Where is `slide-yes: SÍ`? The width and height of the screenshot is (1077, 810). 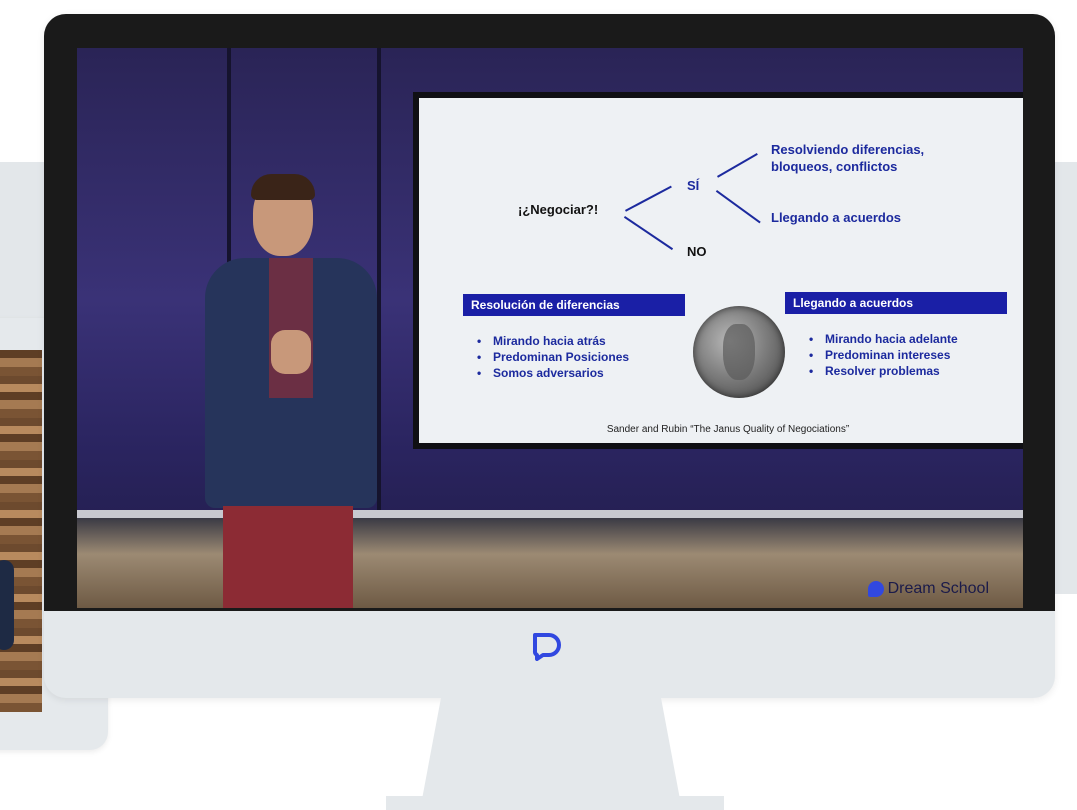
slide-yes: SÍ is located at coordinates (693, 185).